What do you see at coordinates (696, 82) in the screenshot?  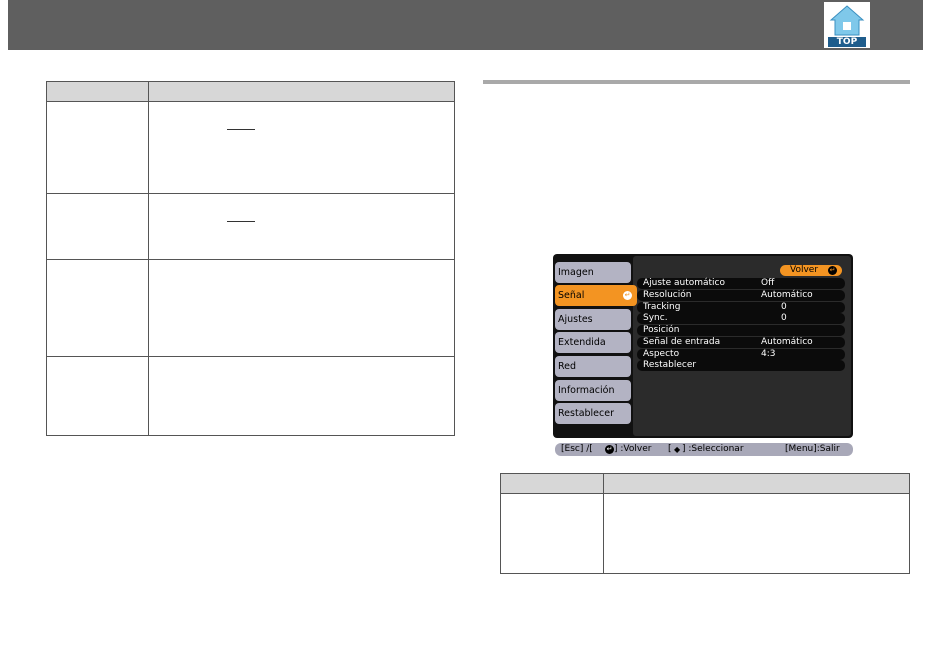 I see `section-rule` at bounding box center [696, 82].